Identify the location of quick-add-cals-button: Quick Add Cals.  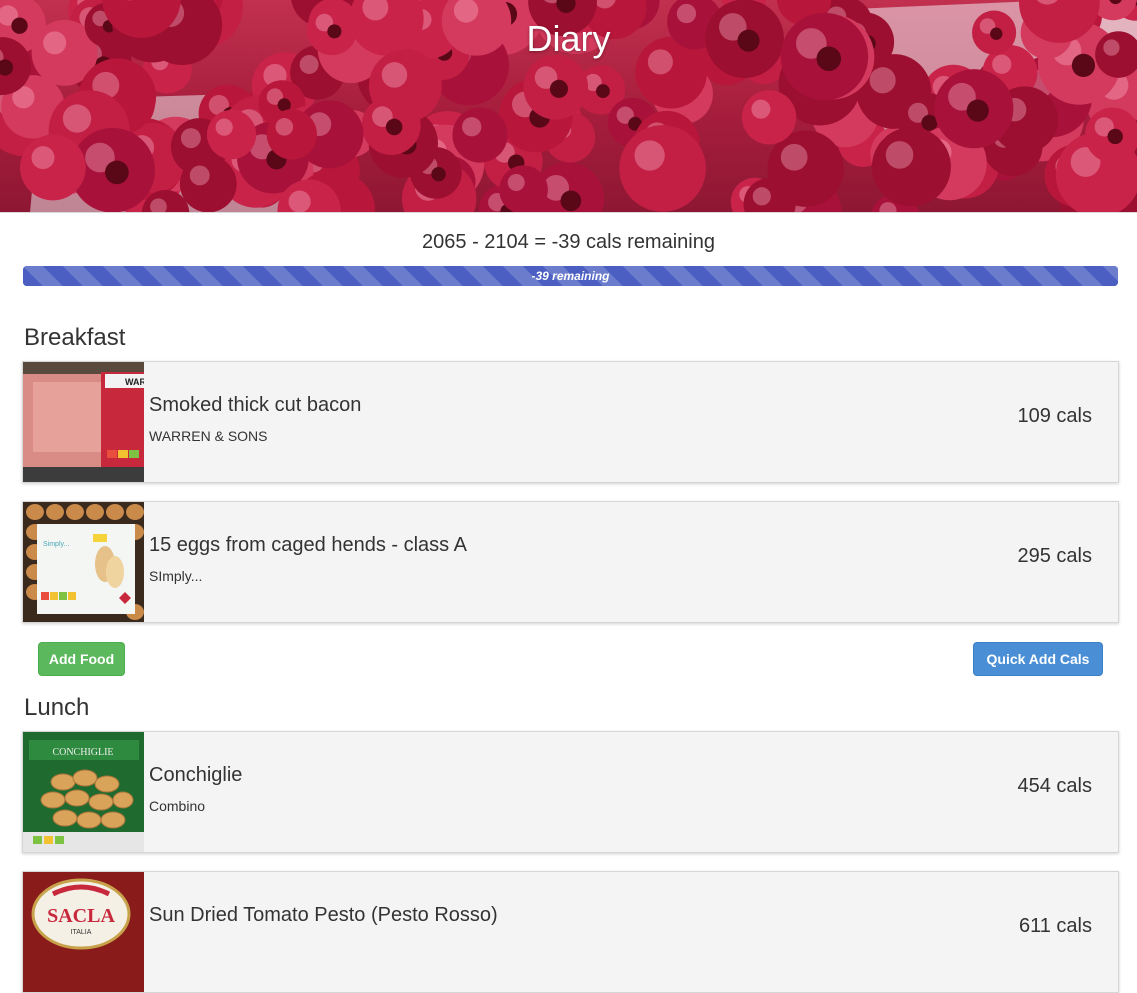
(1038, 659).